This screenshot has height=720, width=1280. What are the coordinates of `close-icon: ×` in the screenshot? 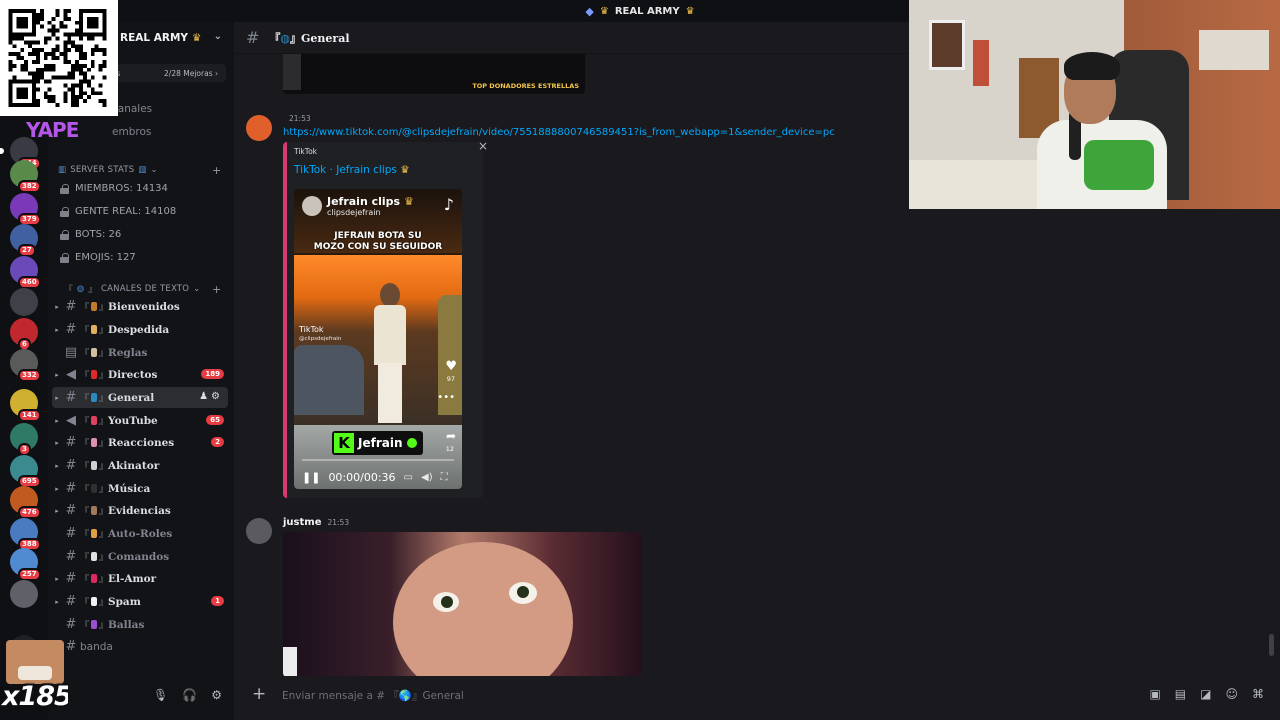 It's located at (483, 146).